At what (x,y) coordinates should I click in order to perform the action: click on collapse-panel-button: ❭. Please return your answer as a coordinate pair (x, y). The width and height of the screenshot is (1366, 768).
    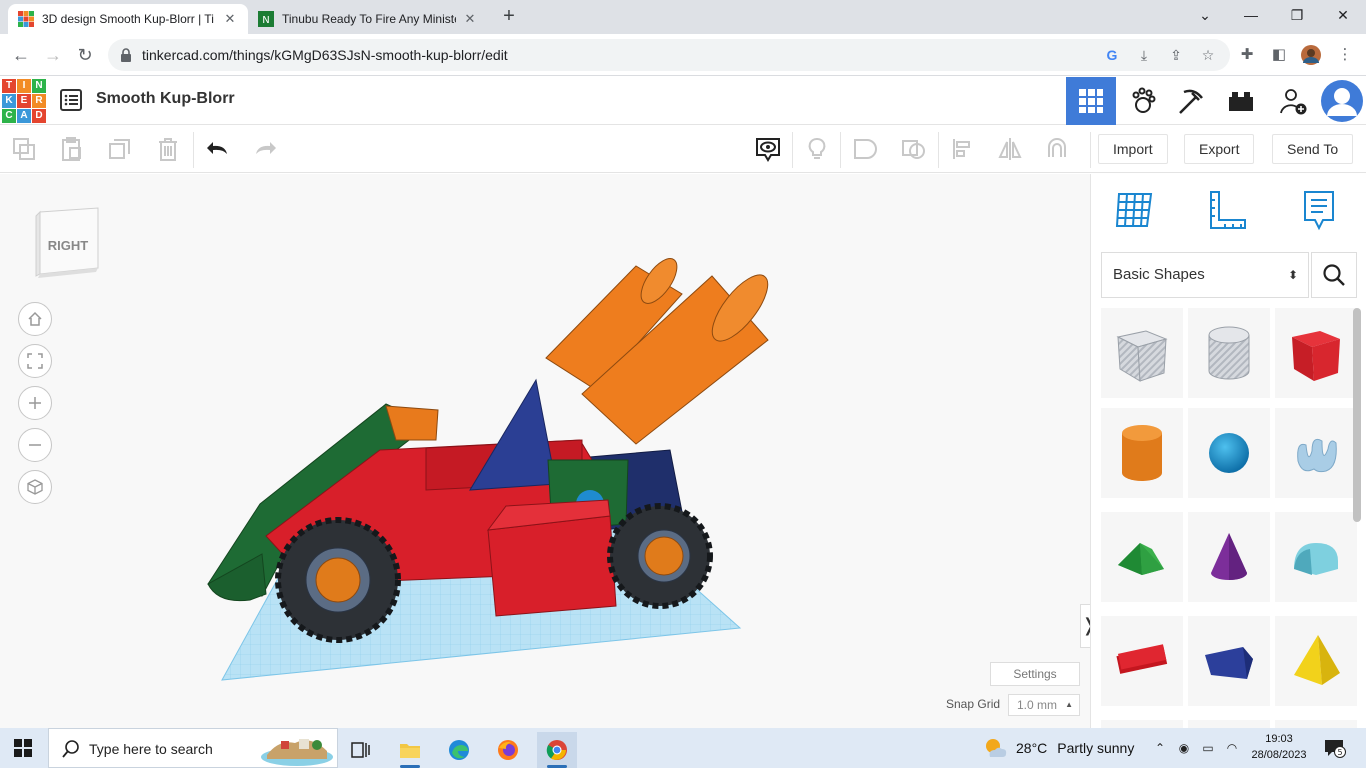
    Looking at the image, I should click on (1085, 626).